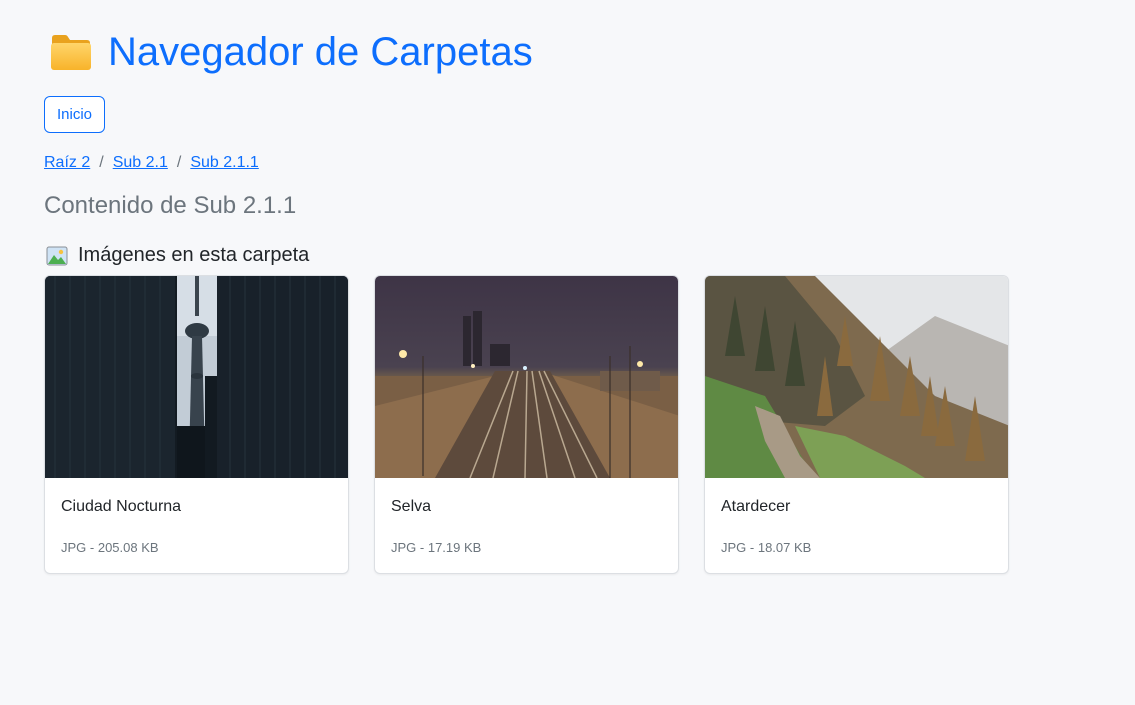  Describe the element at coordinates (140, 163) in the screenshot. I see `breadcrumb-item-sub-2-1: Sub 2.1` at that location.